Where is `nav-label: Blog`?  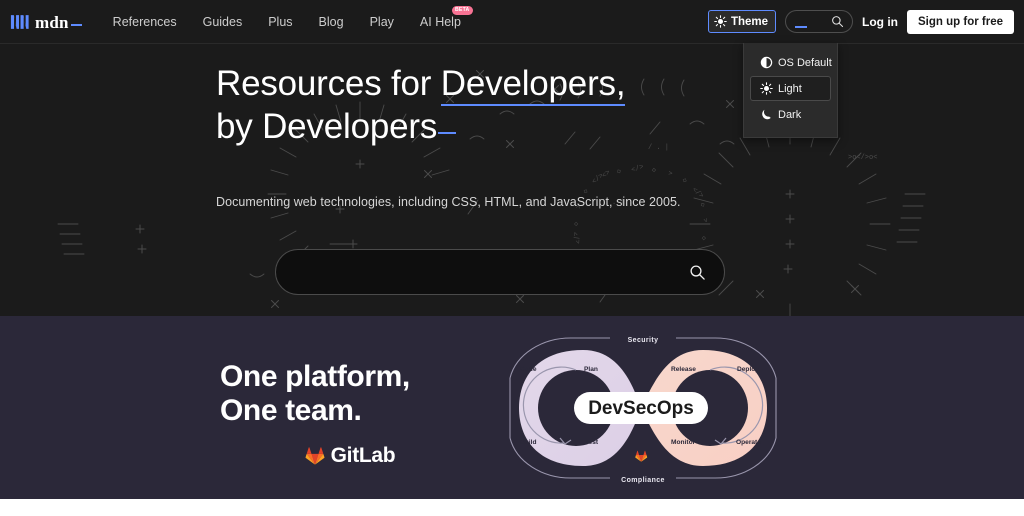 nav-label: Blog is located at coordinates (331, 21).